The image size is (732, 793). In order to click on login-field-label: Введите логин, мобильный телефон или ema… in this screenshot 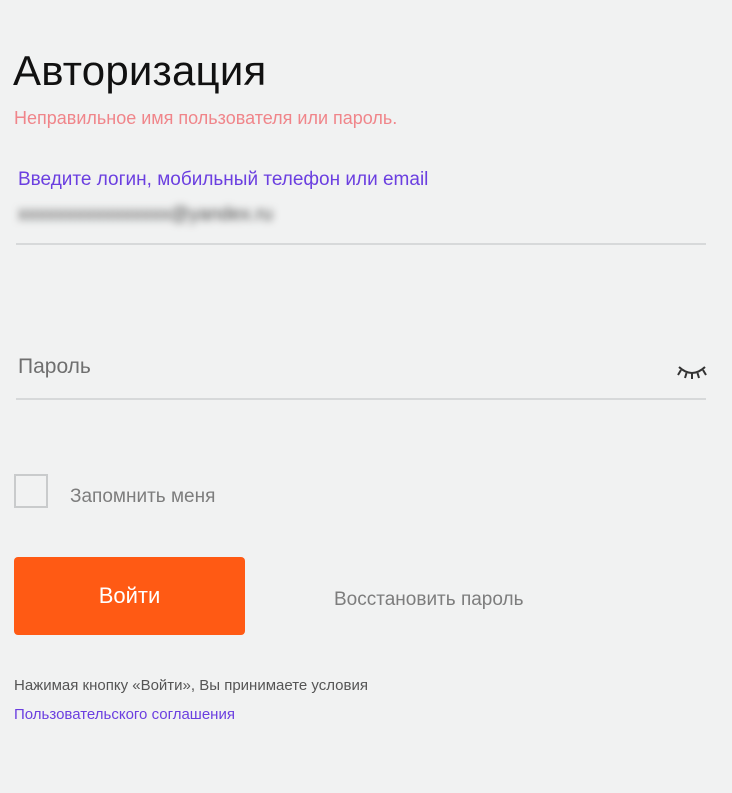, I will do `click(223, 179)`.